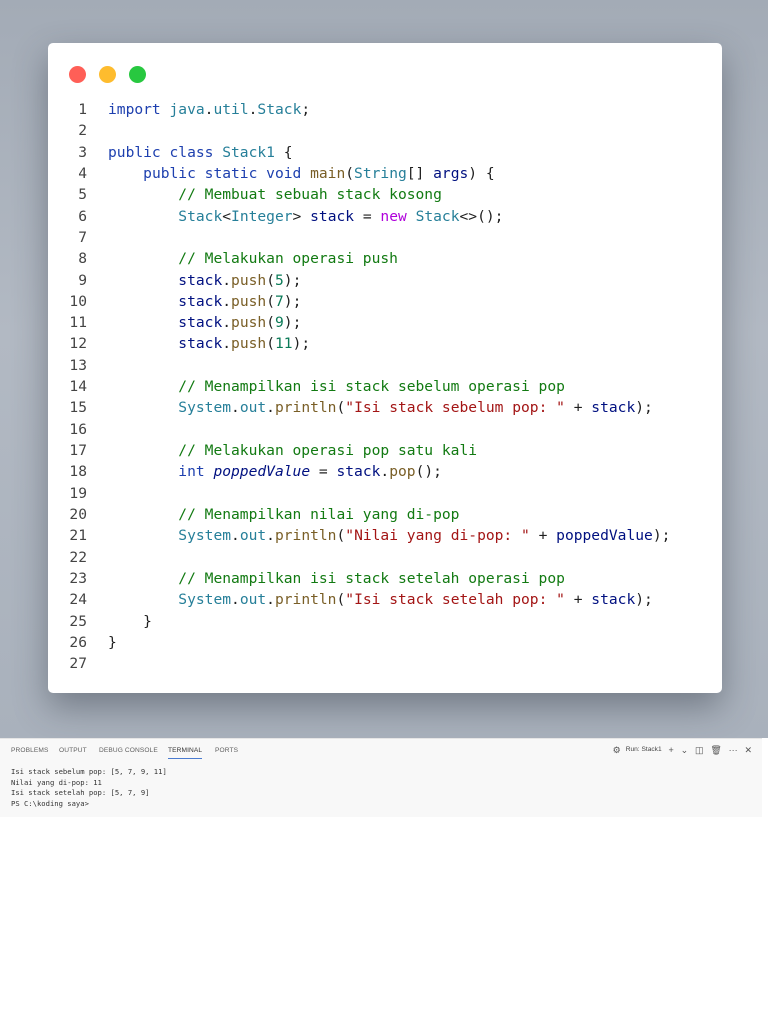 Image resolution: width=768 pixels, height=1024 pixels. I want to click on line-number: 16, so click(78, 429).